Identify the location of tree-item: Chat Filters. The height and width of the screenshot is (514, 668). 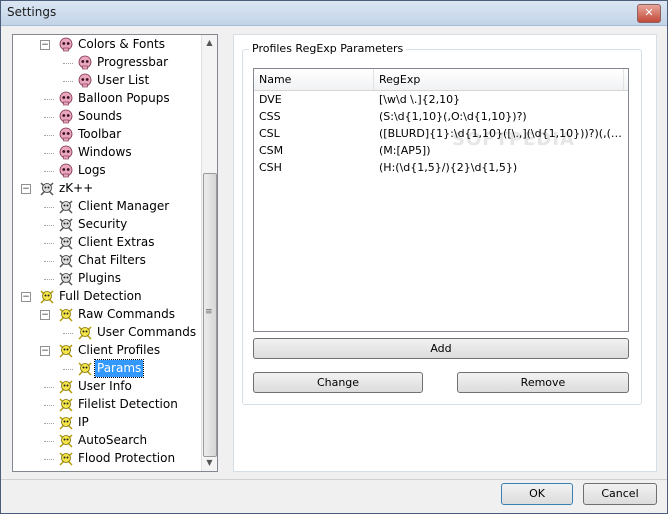
(107, 261).